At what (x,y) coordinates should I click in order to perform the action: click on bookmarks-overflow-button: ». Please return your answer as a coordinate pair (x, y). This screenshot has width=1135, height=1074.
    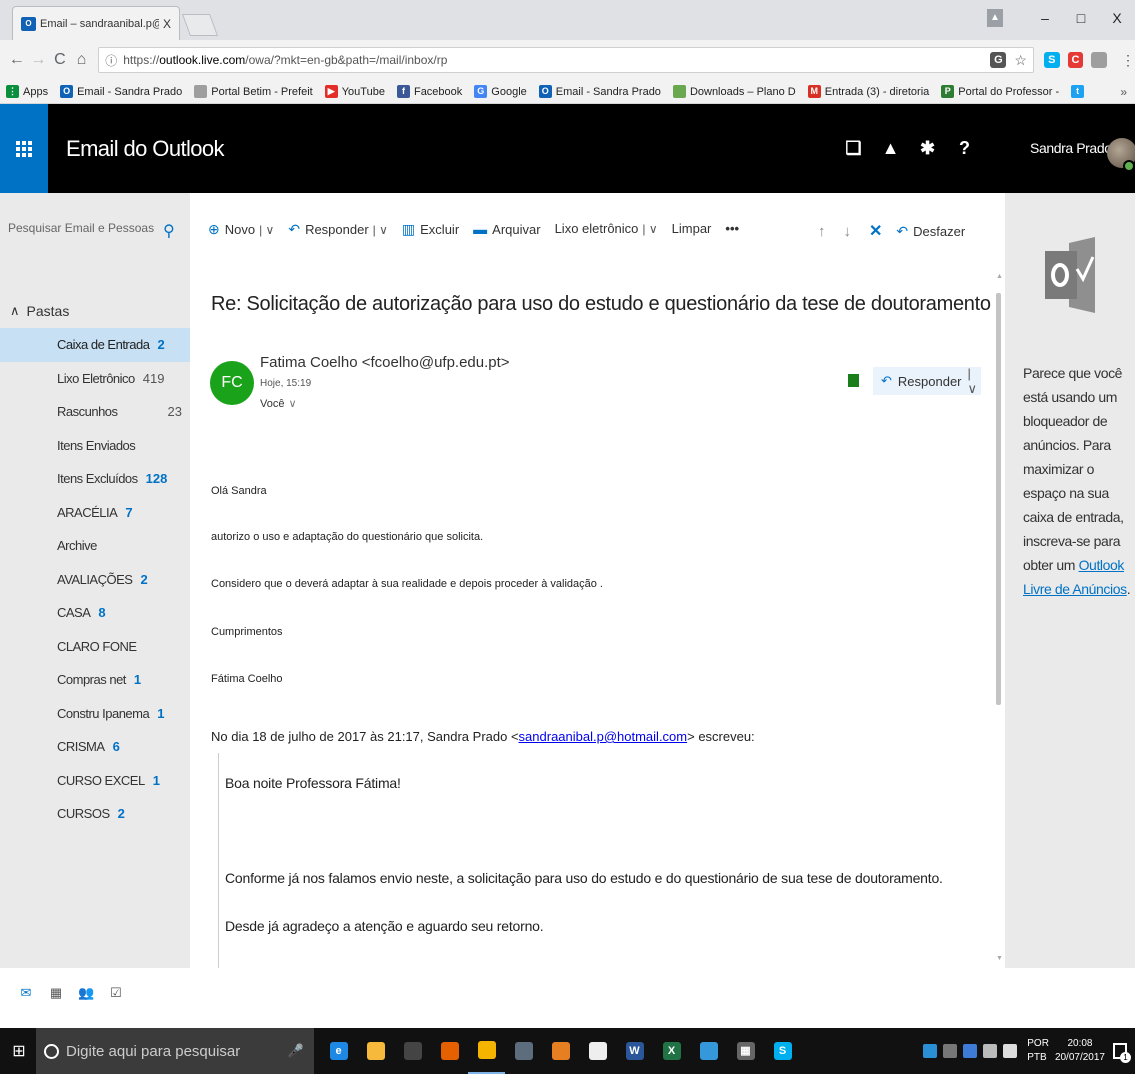
    Looking at the image, I should click on (1123, 92).